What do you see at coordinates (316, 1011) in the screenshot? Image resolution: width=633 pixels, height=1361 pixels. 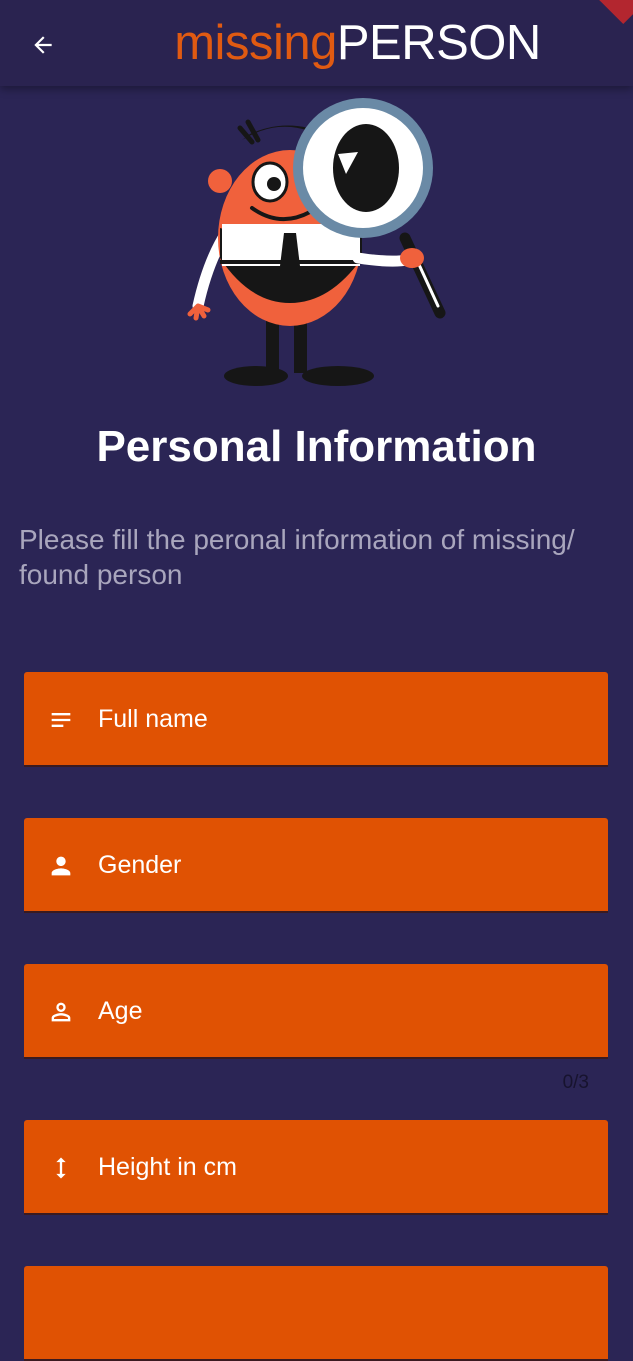 I see `age-field: Age` at bounding box center [316, 1011].